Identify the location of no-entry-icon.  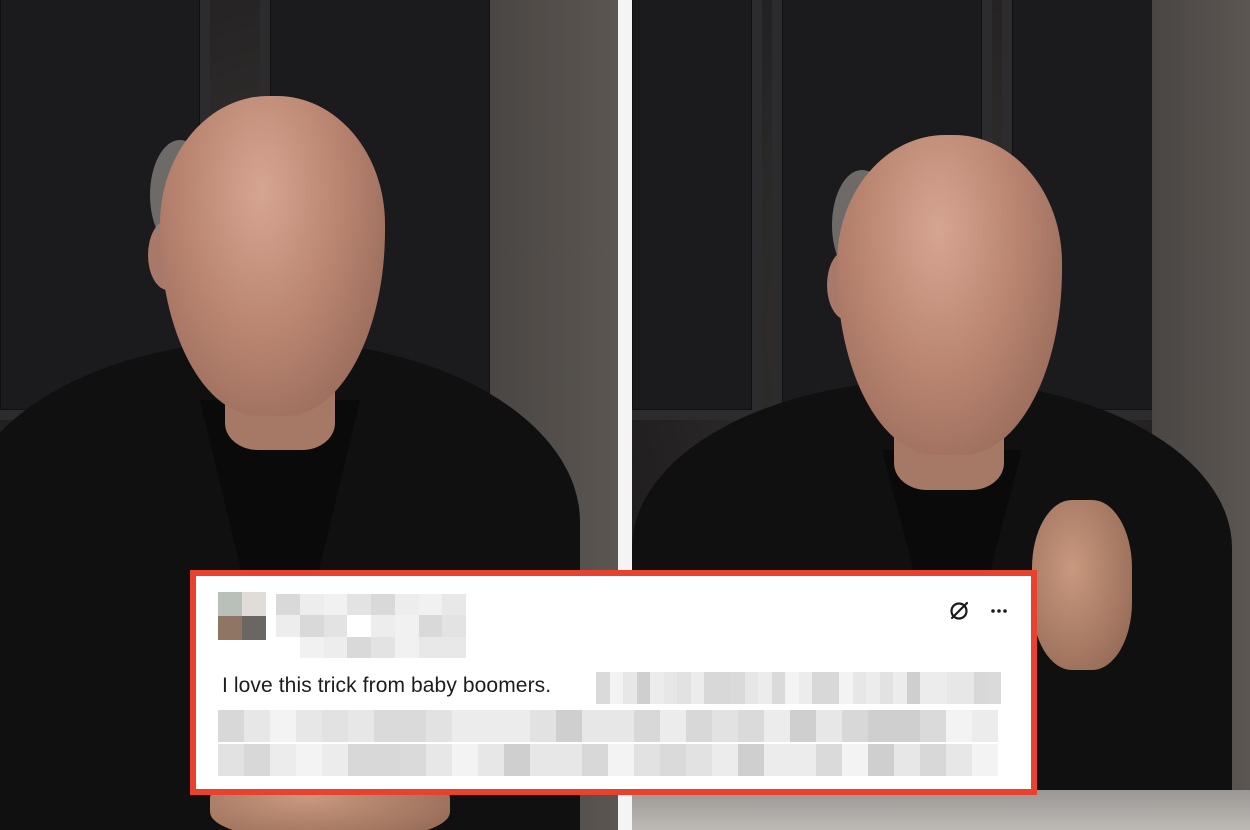
(959, 611).